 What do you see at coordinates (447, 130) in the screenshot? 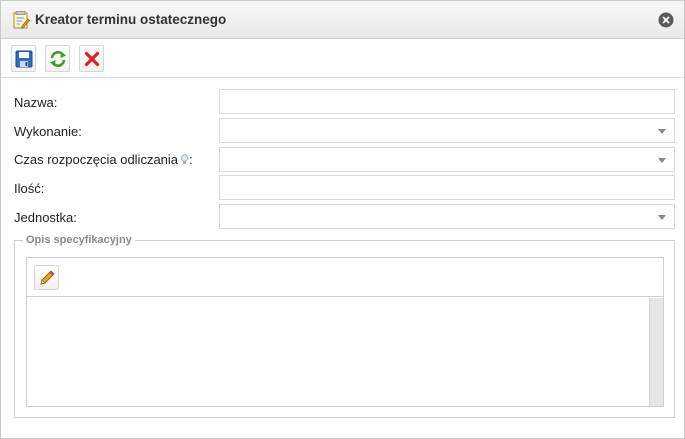
I see `execution-select` at bounding box center [447, 130].